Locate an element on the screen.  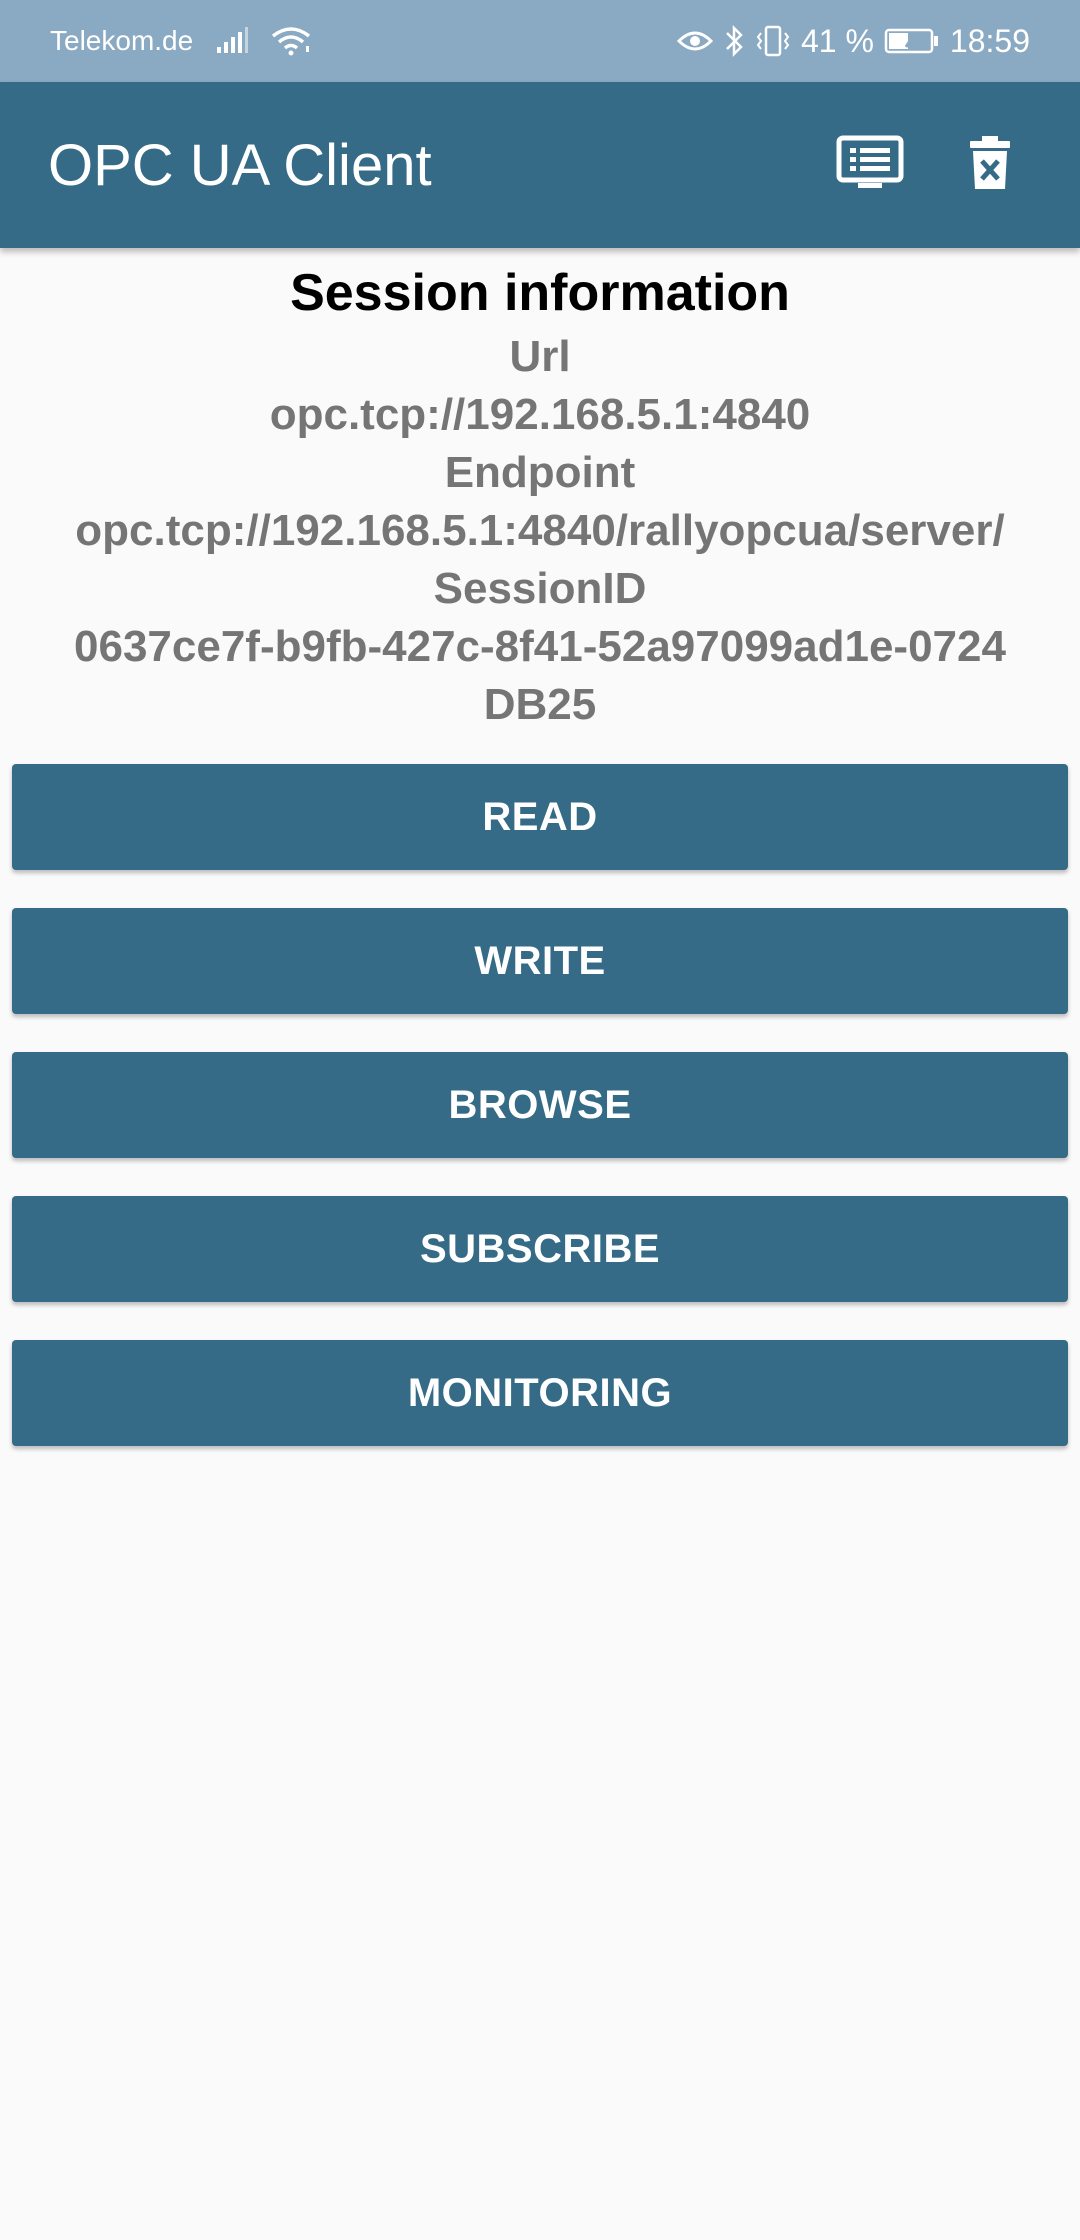
endpoint-label: Endpoint is located at coordinates (540, 472).